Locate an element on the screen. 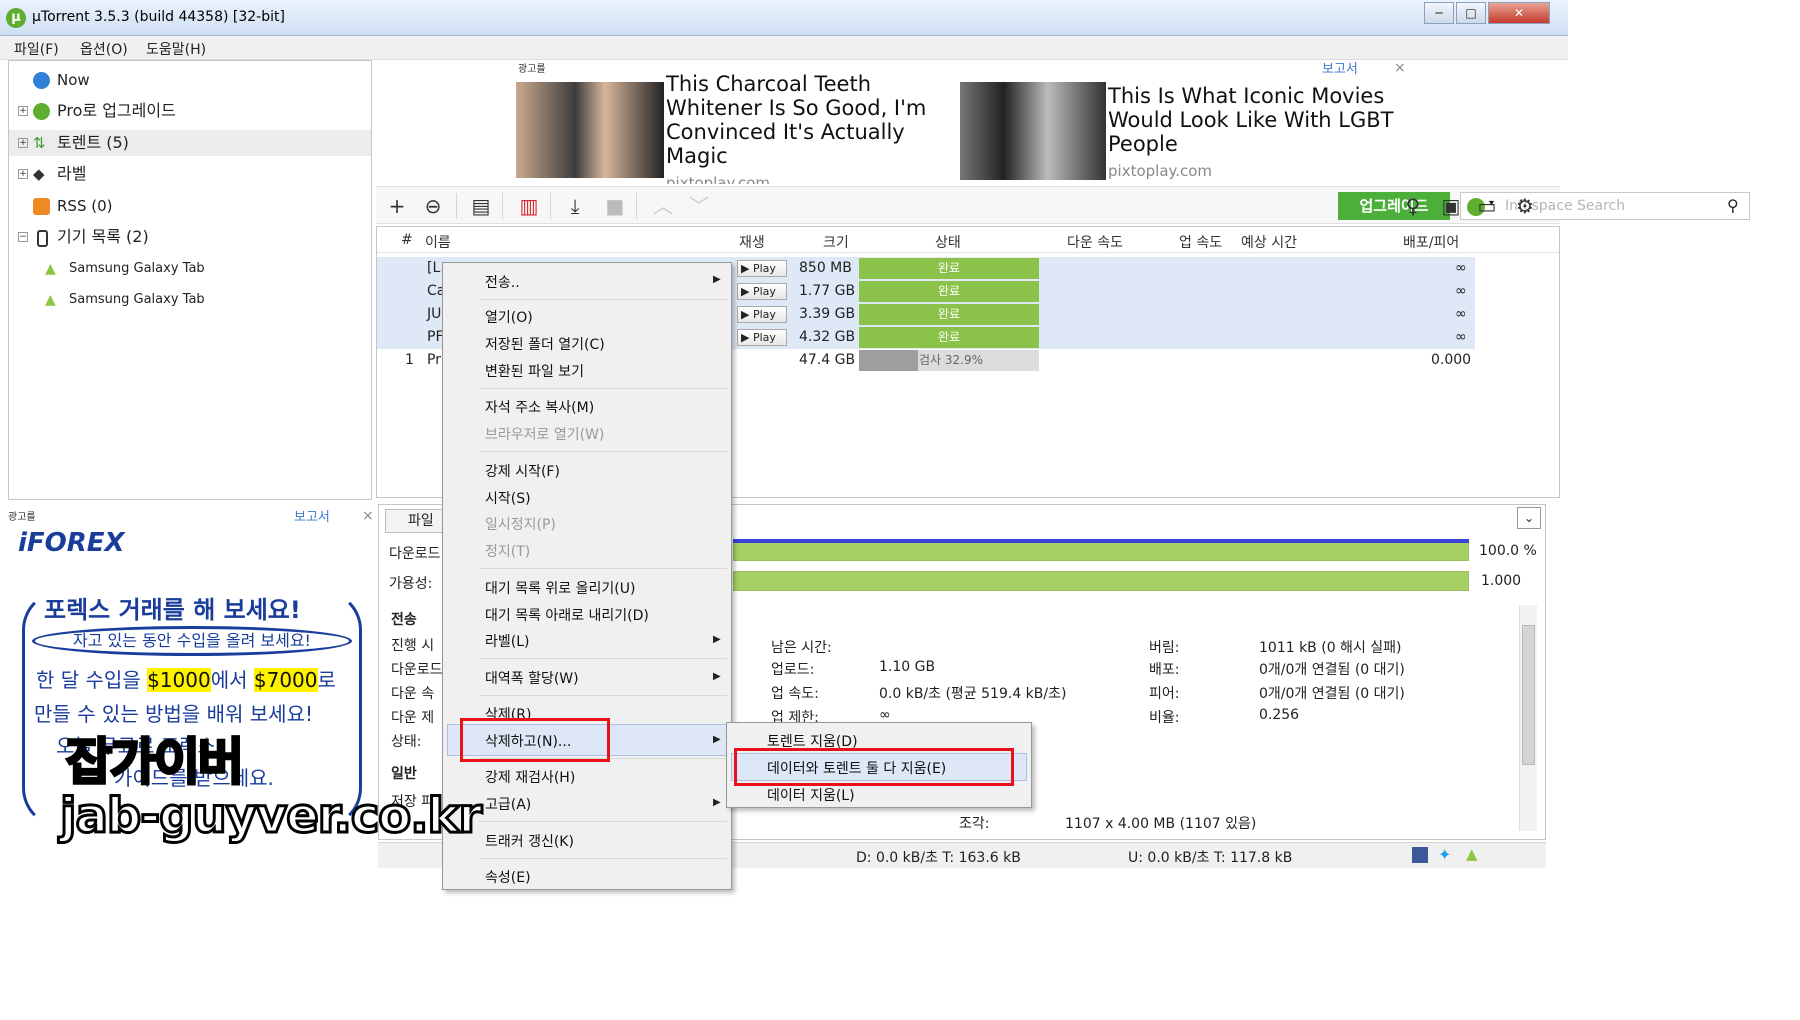 Image resolution: width=1800 pixels, height=1020 pixels. settings-gear-icon: ⚙ is located at coordinates (1525, 206).